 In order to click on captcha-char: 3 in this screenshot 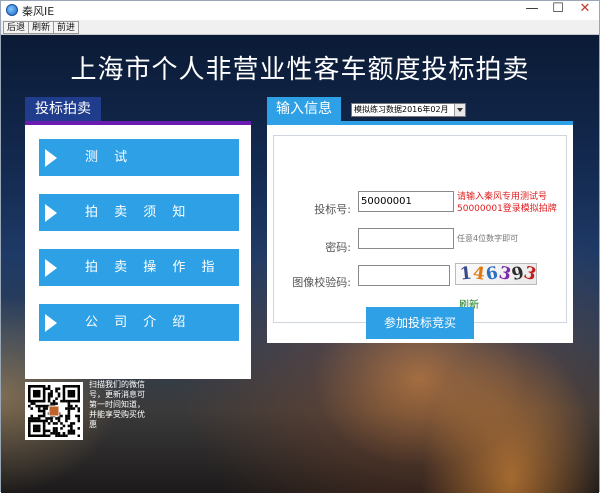, I will do `click(529, 274)`.